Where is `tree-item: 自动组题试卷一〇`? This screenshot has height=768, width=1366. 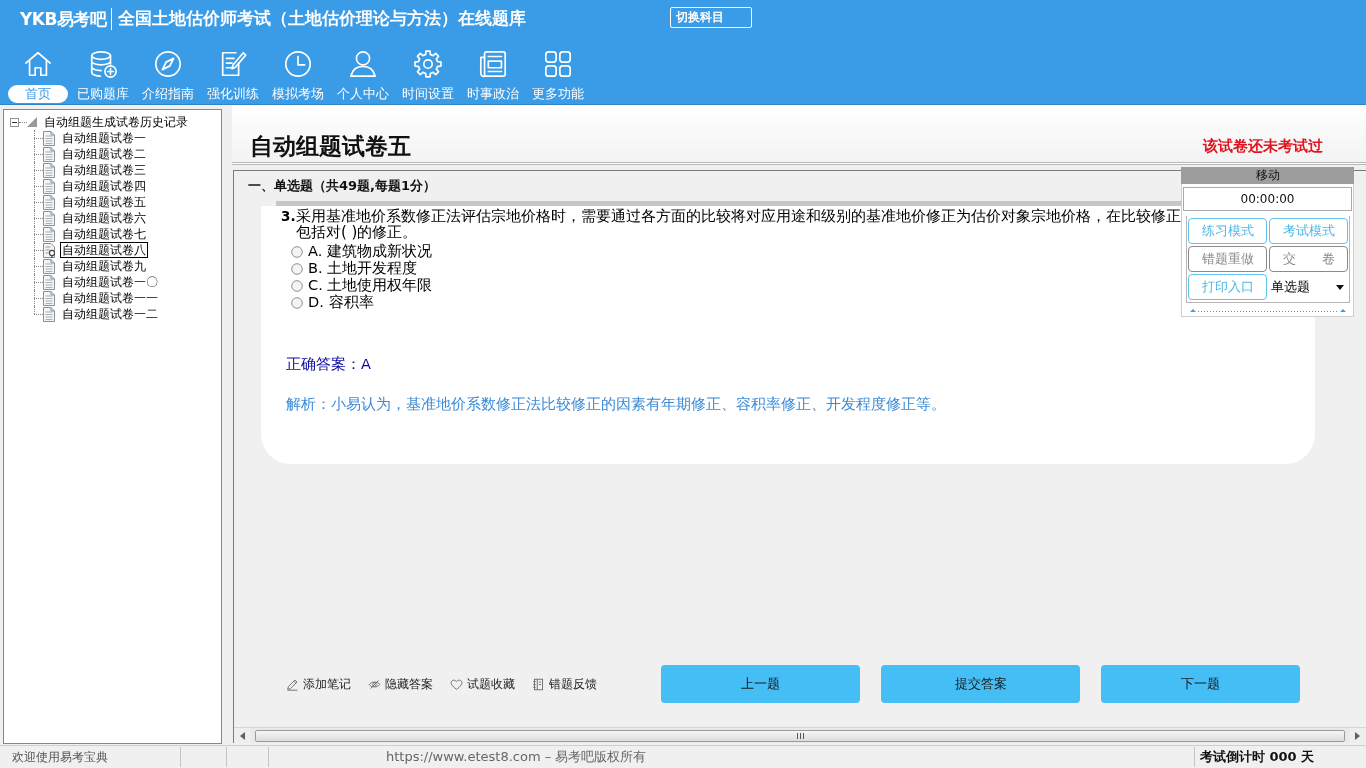 tree-item: 自动组题试卷一〇 is located at coordinates (110, 282).